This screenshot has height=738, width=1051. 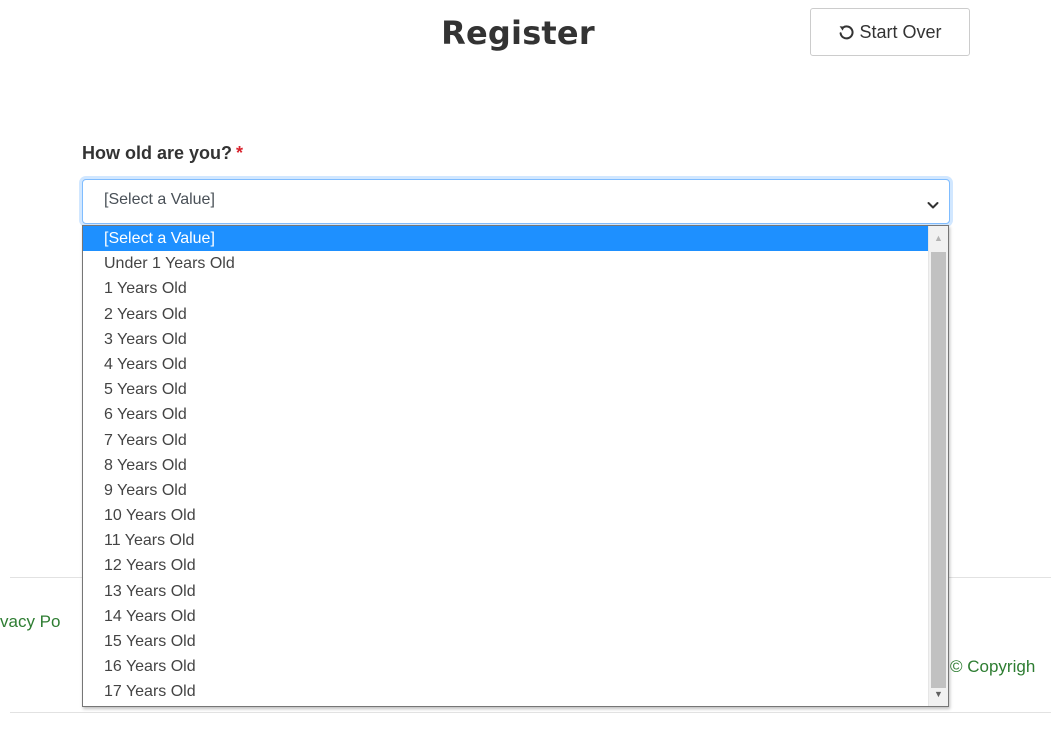 What do you see at coordinates (933, 206) in the screenshot?
I see `chevron-down-icon` at bounding box center [933, 206].